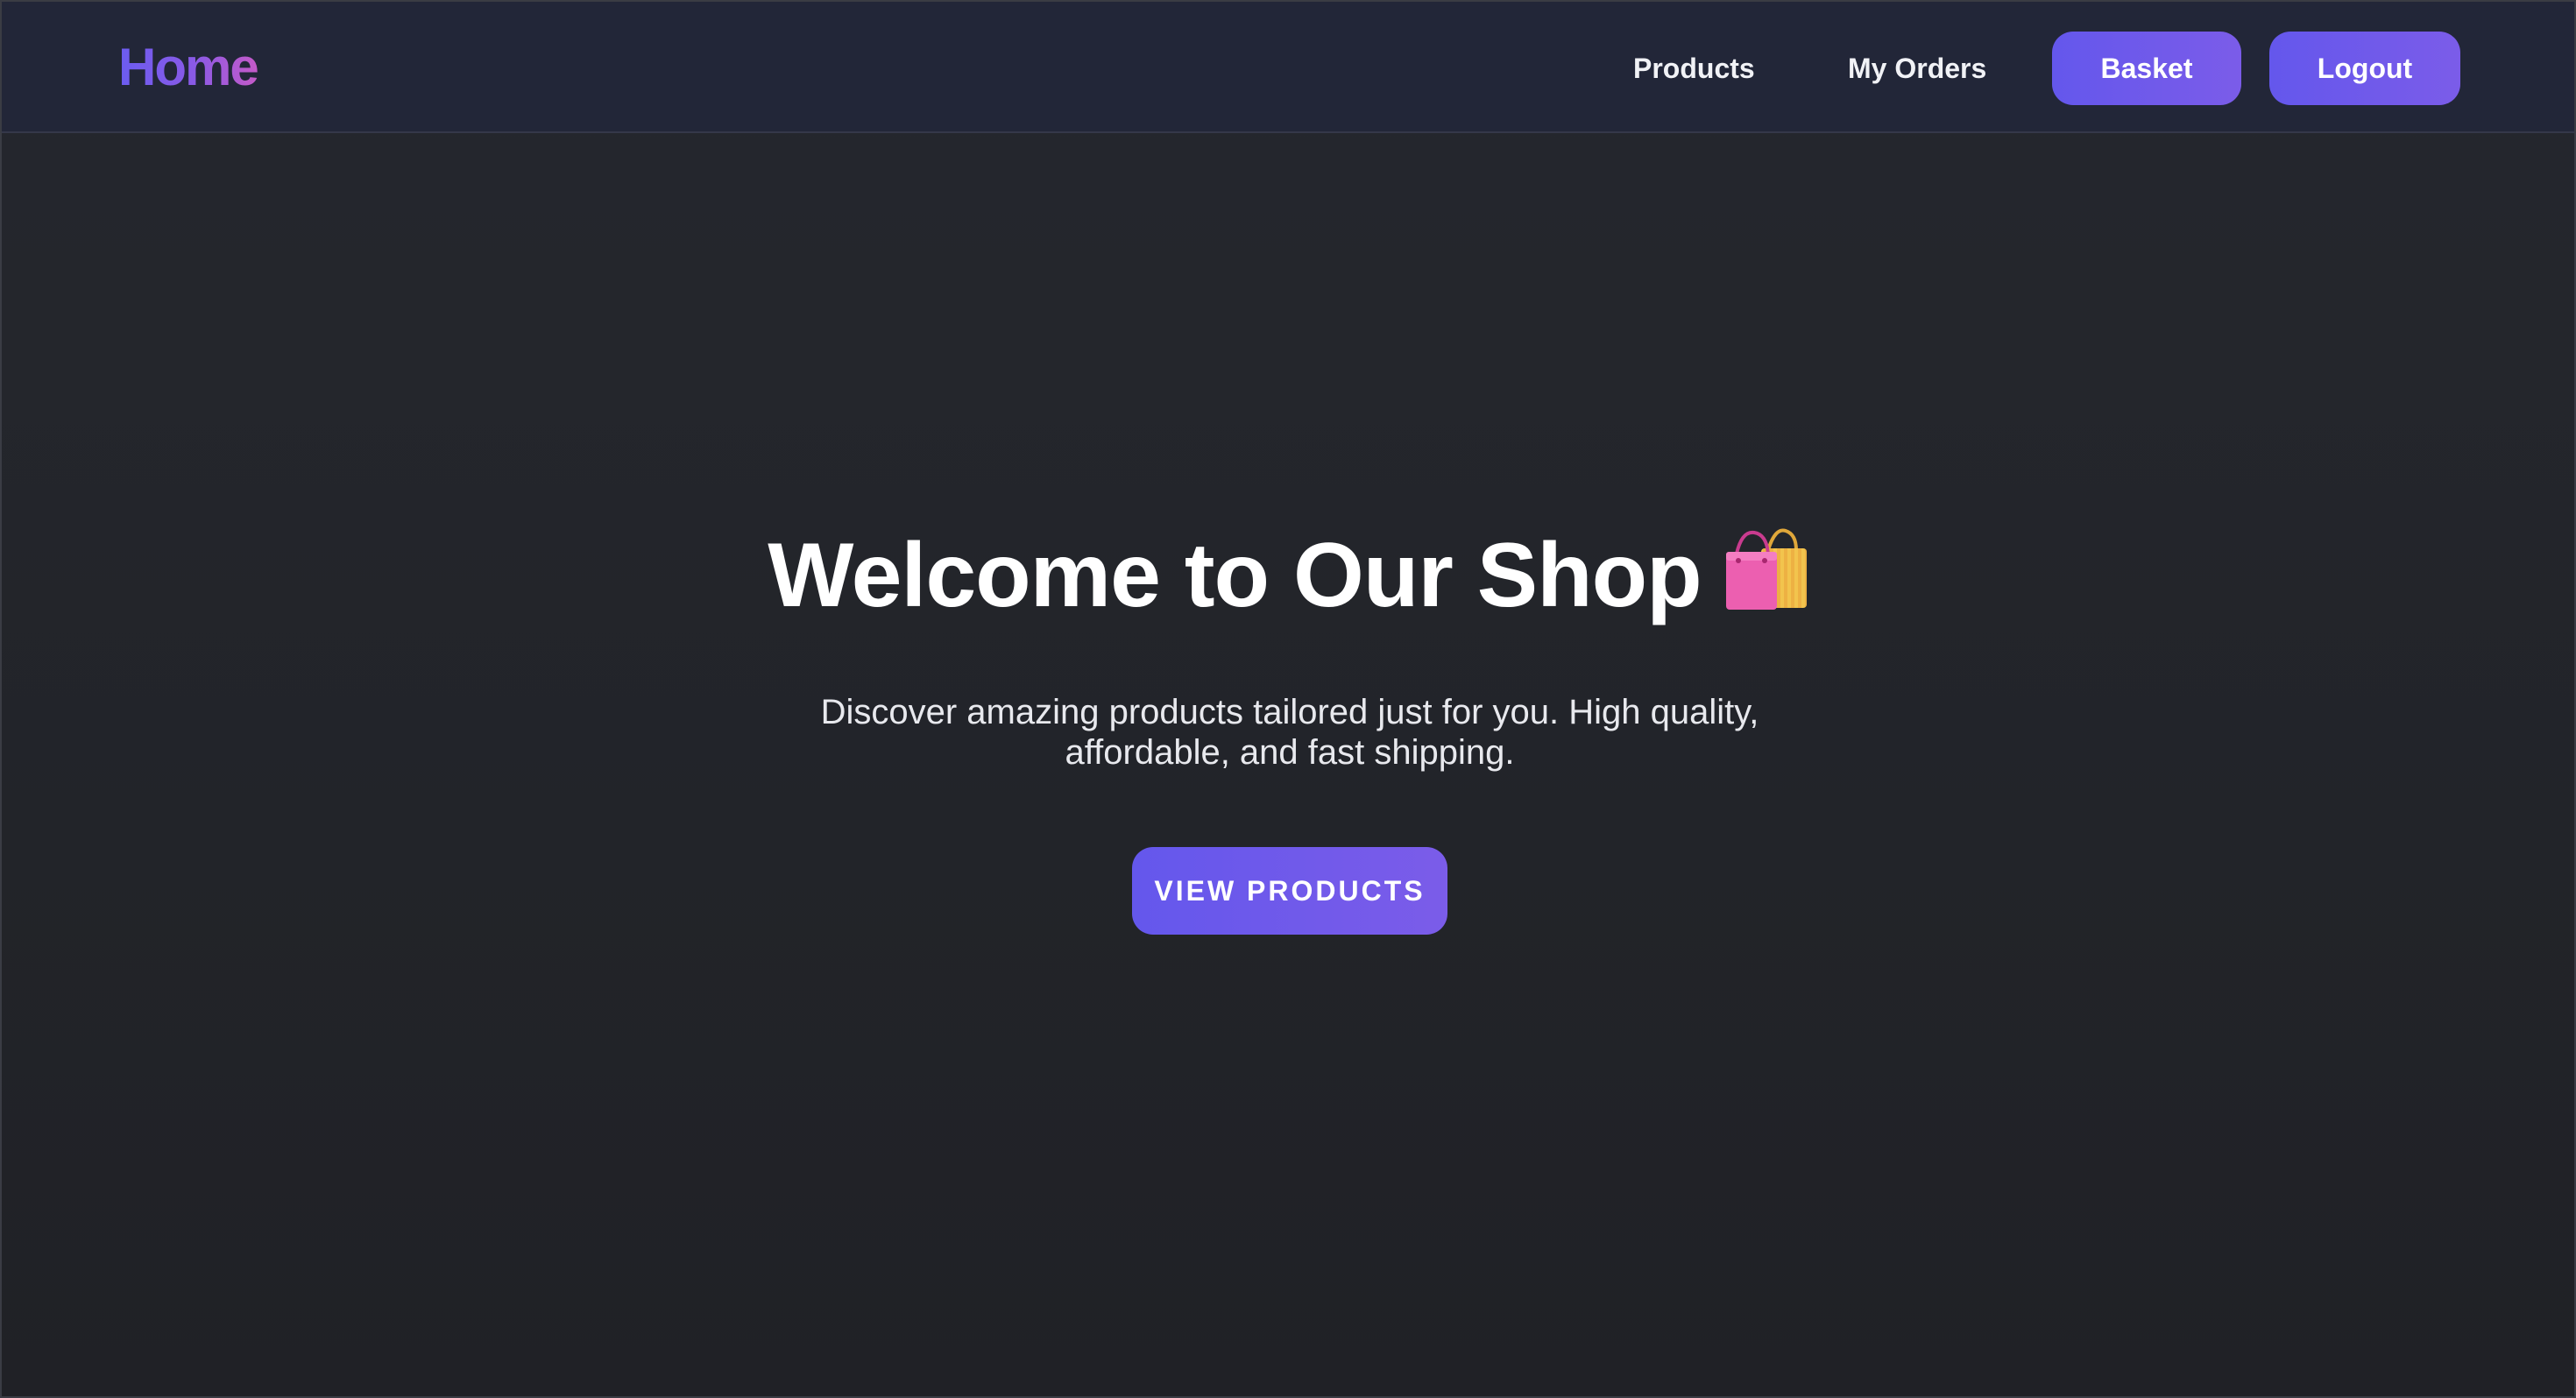  Describe the element at coordinates (1288, 67) in the screenshot. I see `top-navbar: Home Products My Orders Basket Logout` at that location.